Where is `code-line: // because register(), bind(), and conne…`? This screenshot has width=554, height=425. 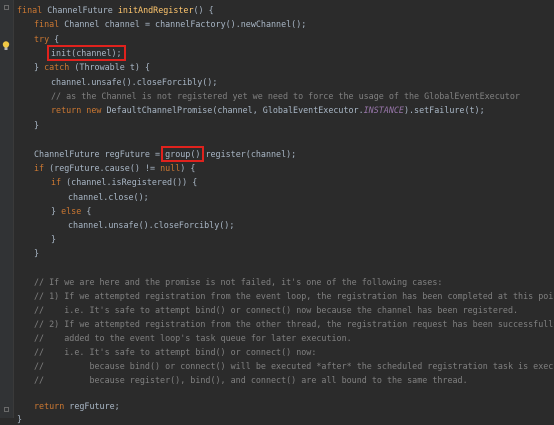
code-line: // because register(), bind(), and conne… is located at coordinates (251, 380).